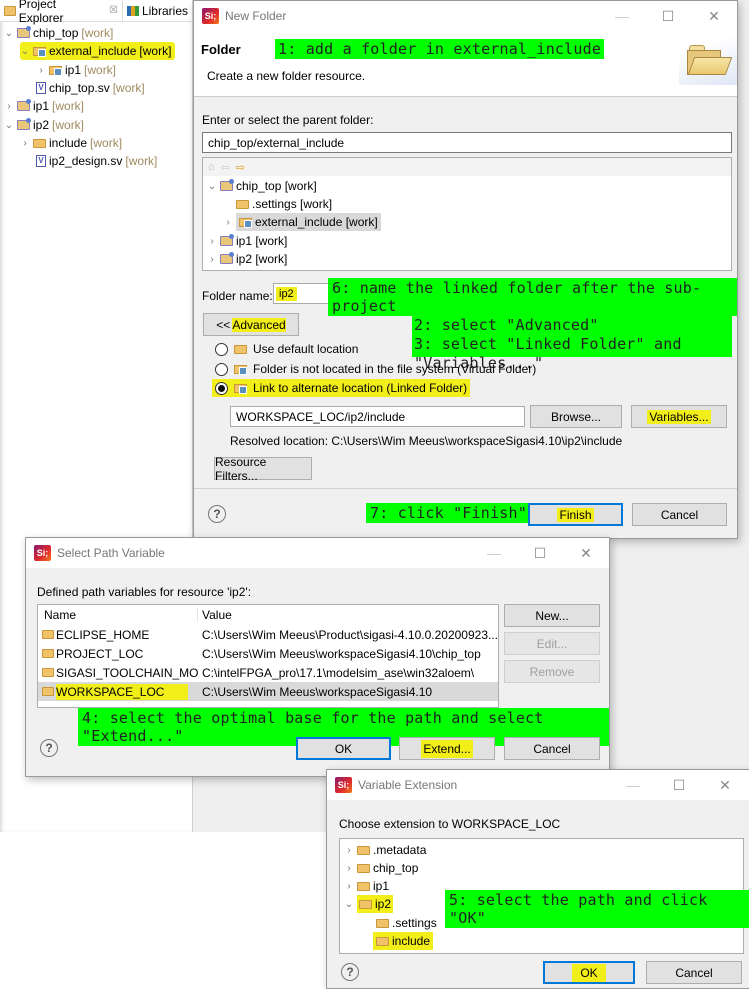  I want to click on tree-label: external_include [work], so click(316, 222).